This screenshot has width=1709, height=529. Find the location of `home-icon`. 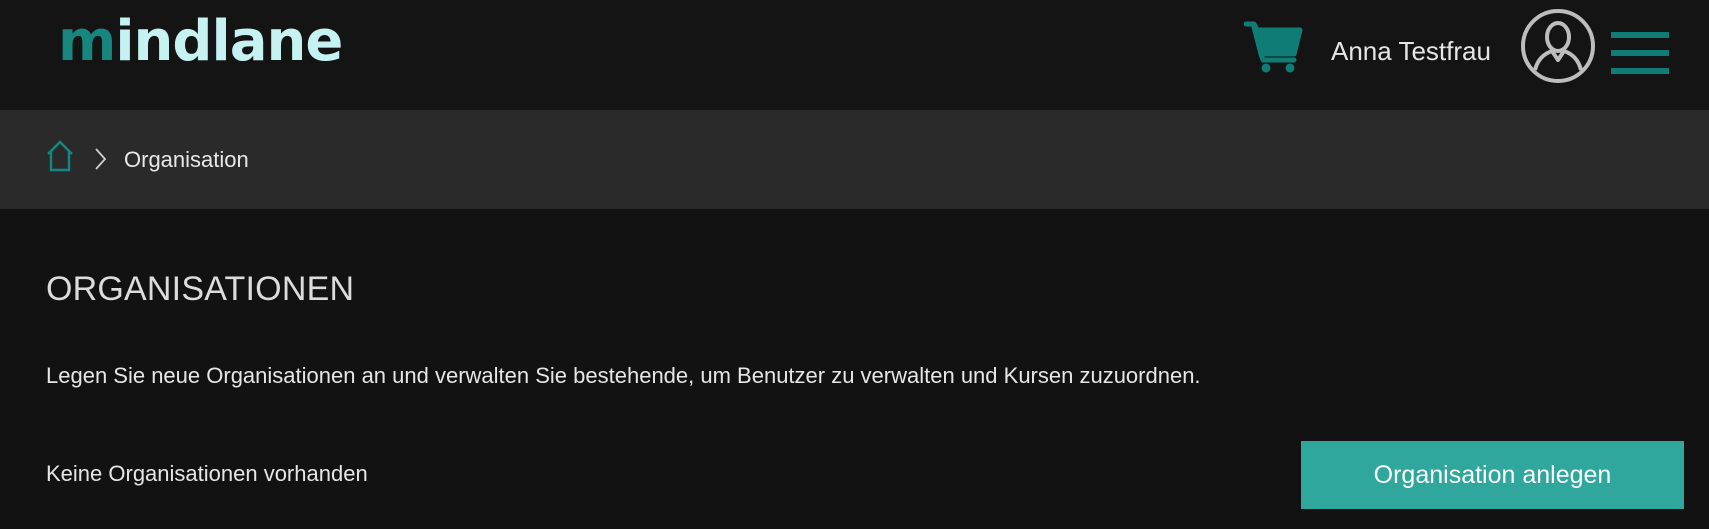

home-icon is located at coordinates (60, 156).